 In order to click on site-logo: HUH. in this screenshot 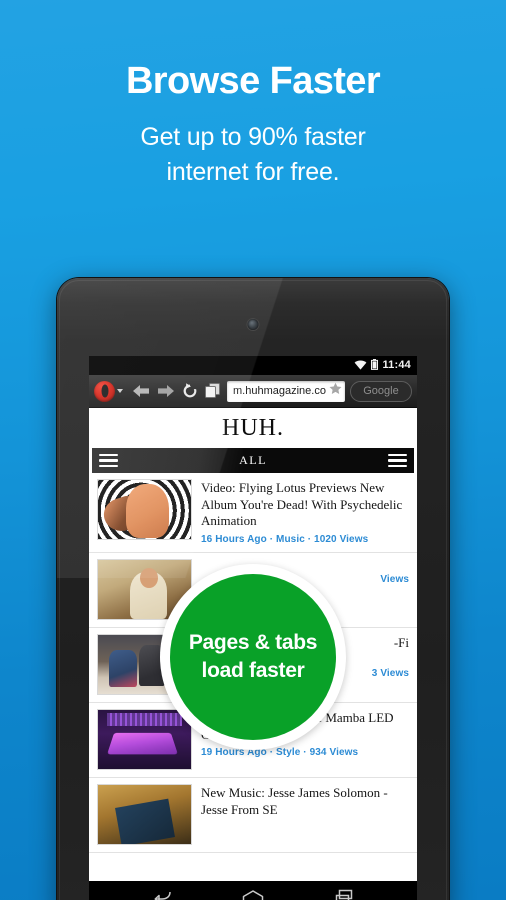, I will do `click(253, 428)`.